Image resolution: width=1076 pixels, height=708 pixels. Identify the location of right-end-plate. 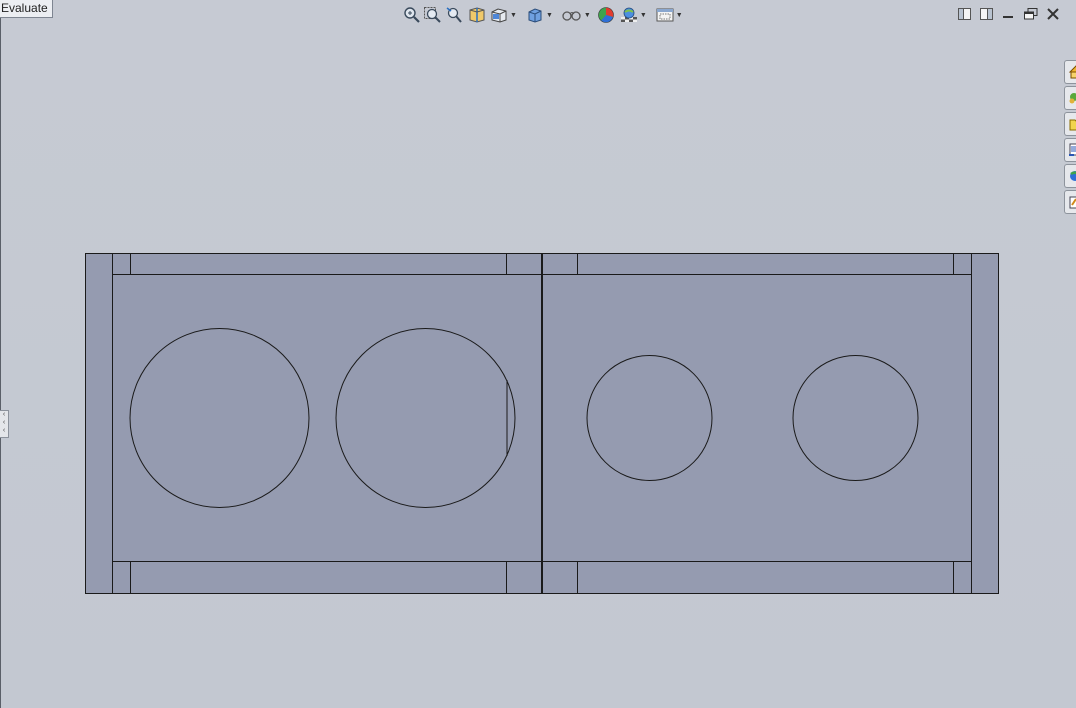
(985, 423).